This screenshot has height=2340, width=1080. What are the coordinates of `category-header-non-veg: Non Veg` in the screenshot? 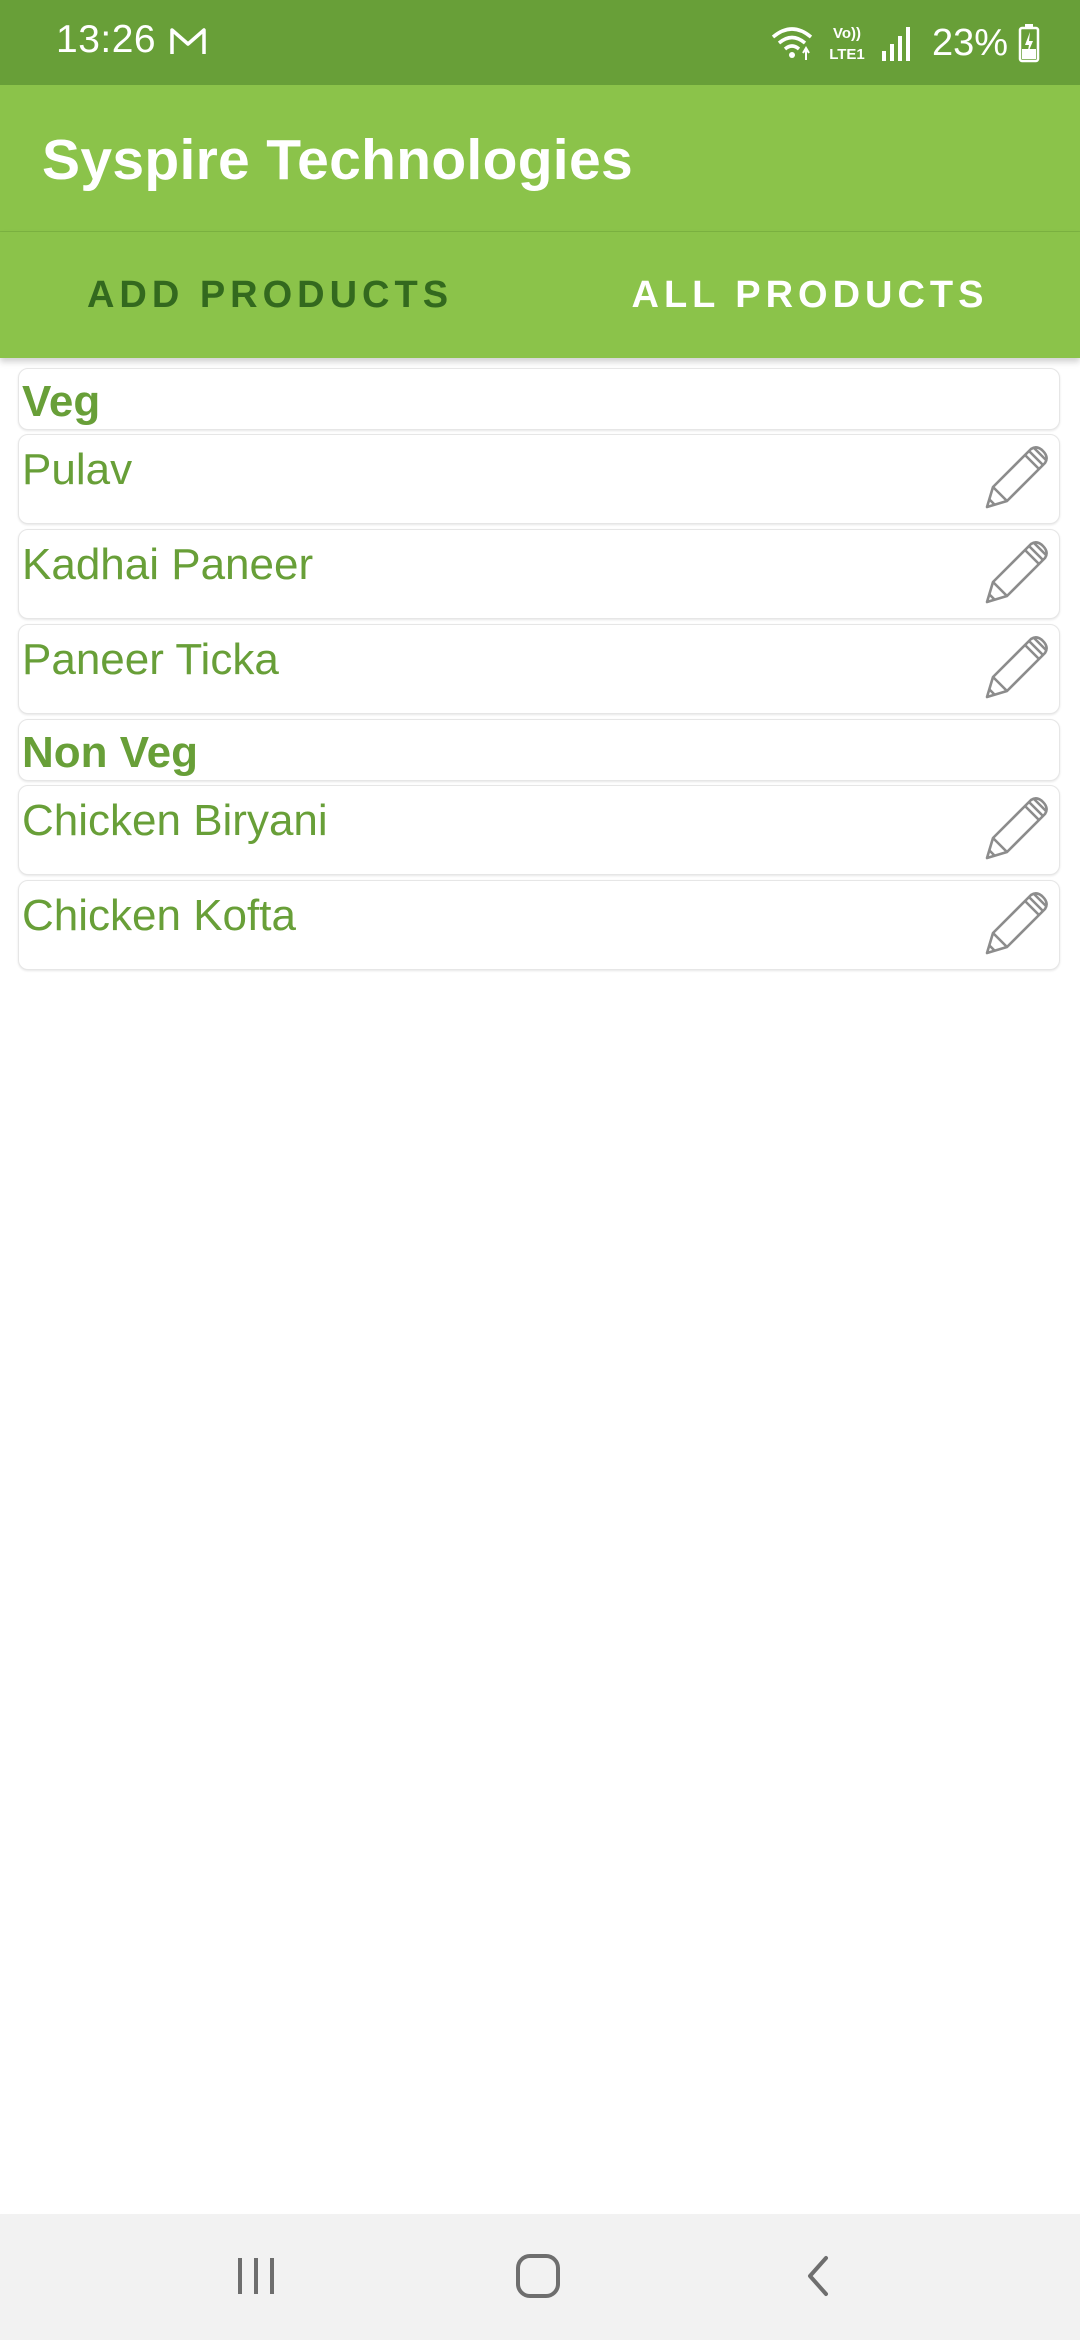 It's located at (539, 750).